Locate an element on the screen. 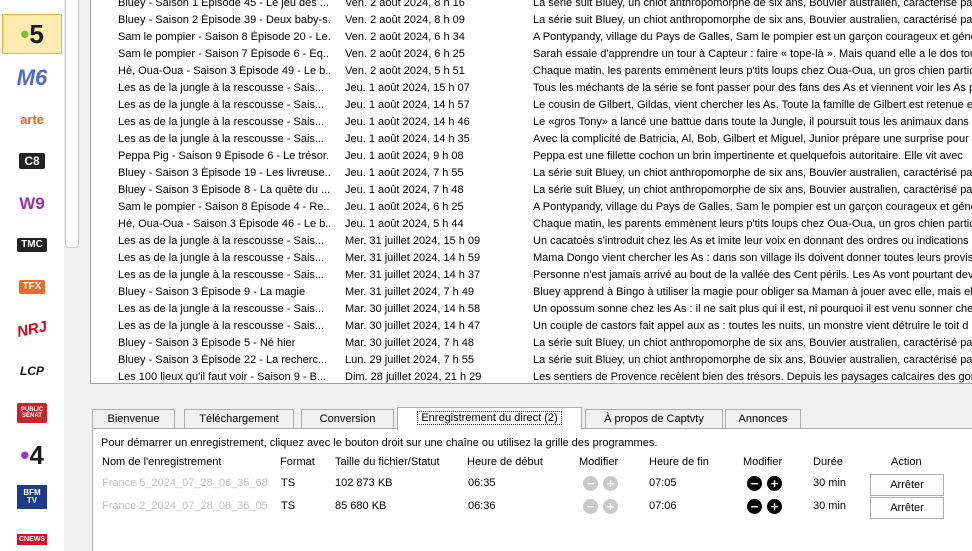 The height and width of the screenshot is (551, 972). program-date: Mar. 30 juillet 2024, 14 h 47 is located at coordinates (413, 326).